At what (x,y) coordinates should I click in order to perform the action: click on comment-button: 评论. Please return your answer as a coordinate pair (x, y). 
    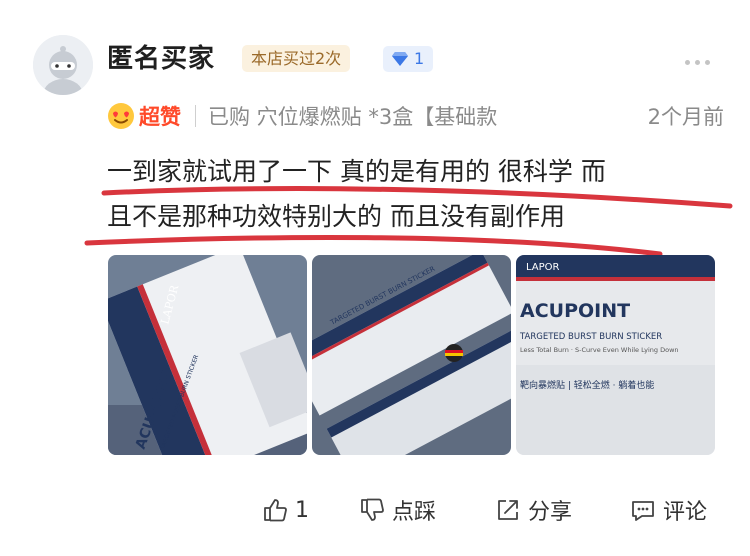
    Looking at the image, I should click on (668, 510).